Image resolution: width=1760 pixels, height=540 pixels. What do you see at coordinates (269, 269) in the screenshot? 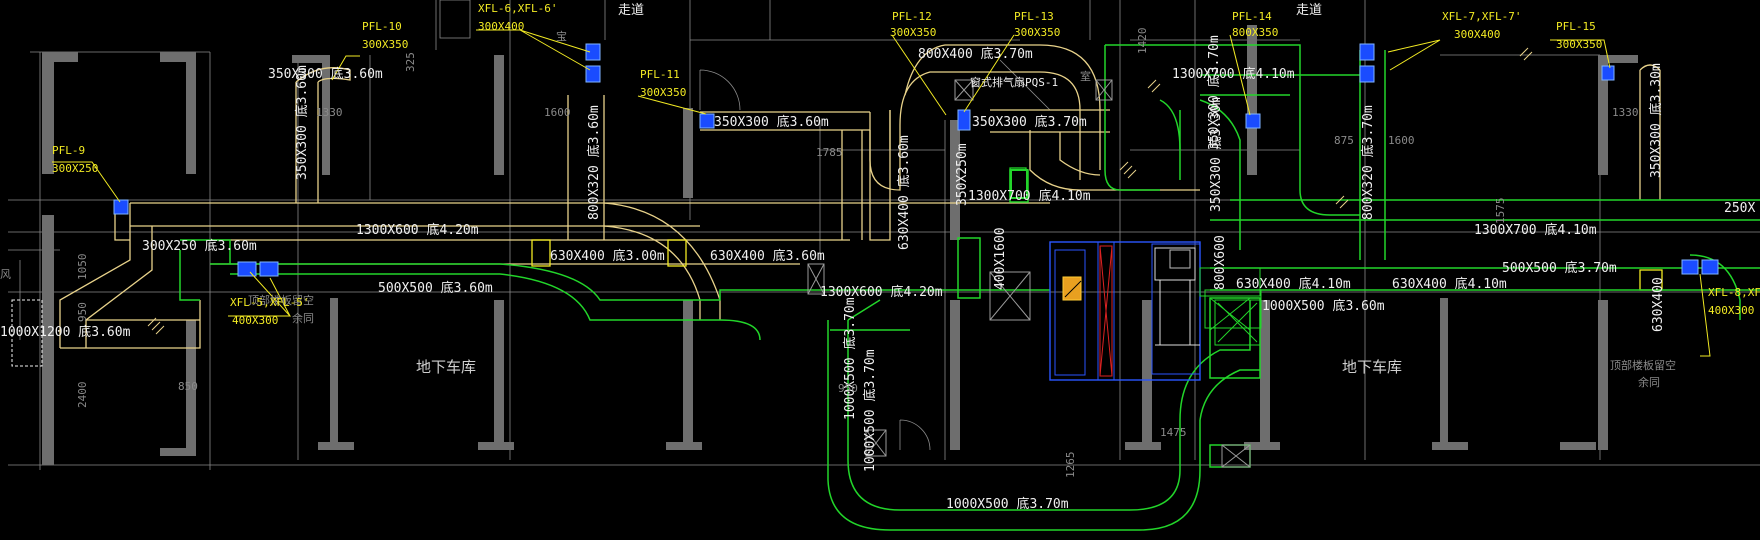
I see `vent-xfl-5b` at bounding box center [269, 269].